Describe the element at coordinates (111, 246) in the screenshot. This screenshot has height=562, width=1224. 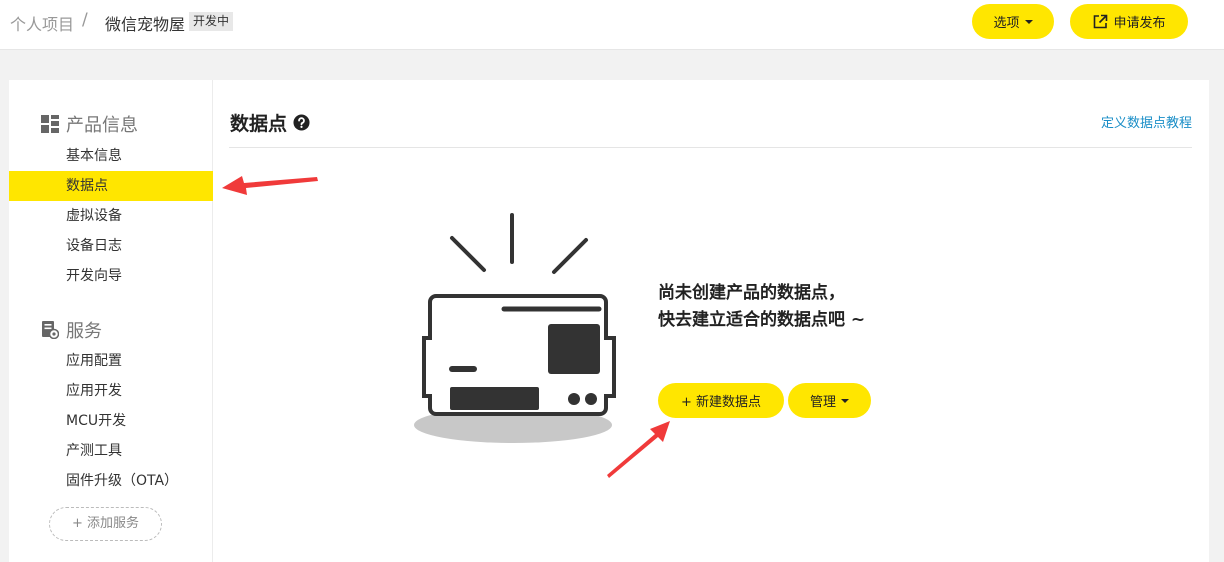
I see `sidebar-item-device-log: 设备日志` at that location.